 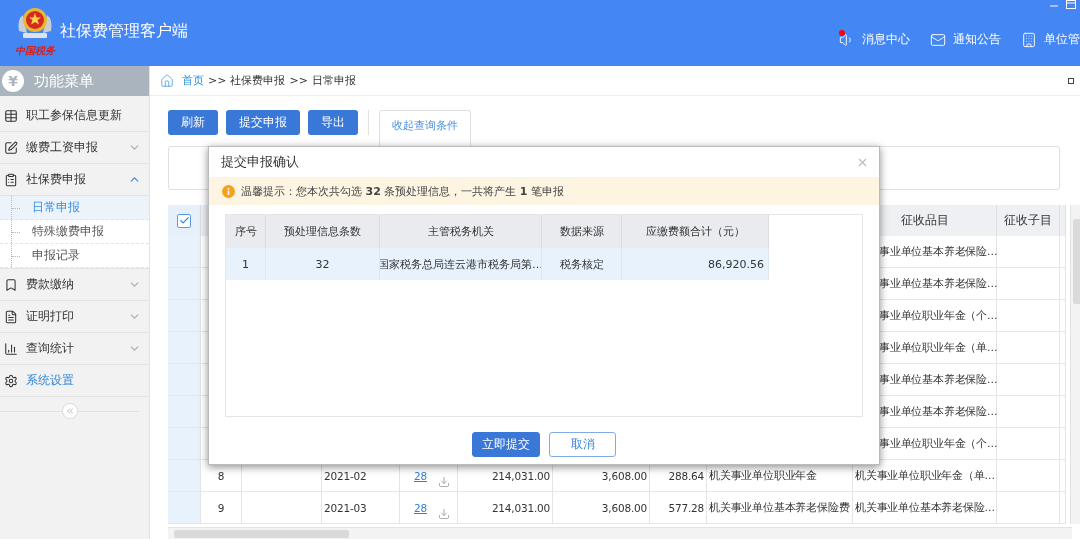 I want to click on header-link: 通知公告, so click(x=965, y=39).